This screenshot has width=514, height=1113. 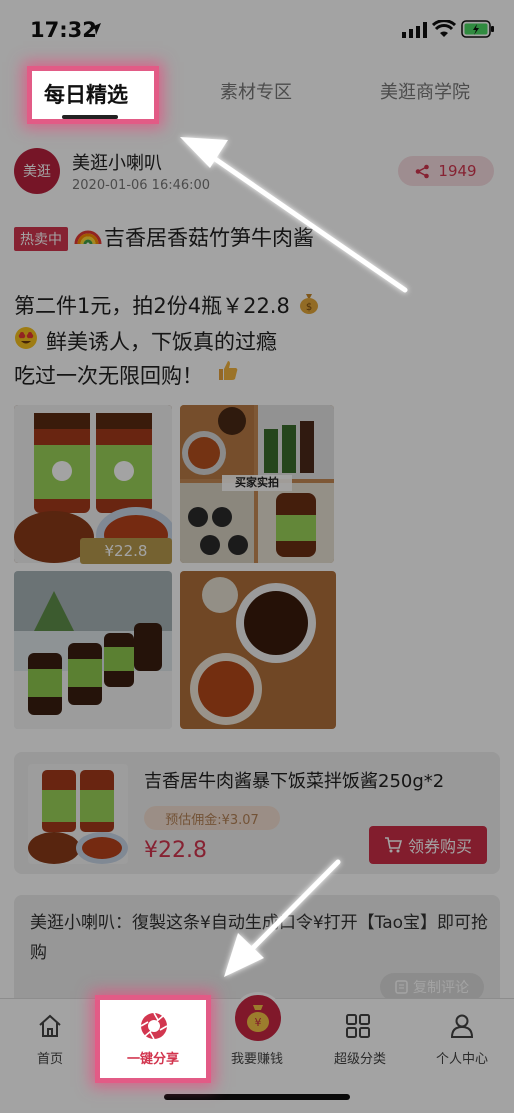 I want to click on money-bag-icon: ¥, so click(x=258, y=1018).